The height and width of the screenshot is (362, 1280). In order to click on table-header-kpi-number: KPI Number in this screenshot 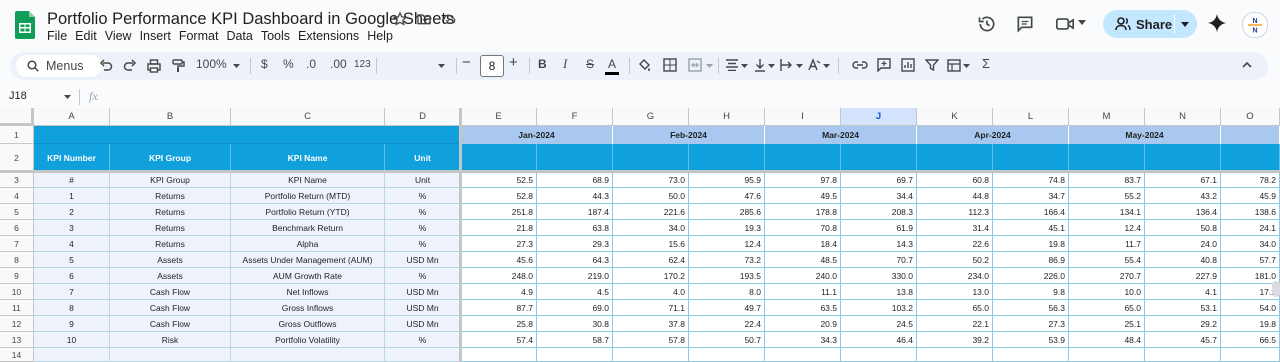, I will do `click(72, 158)`.